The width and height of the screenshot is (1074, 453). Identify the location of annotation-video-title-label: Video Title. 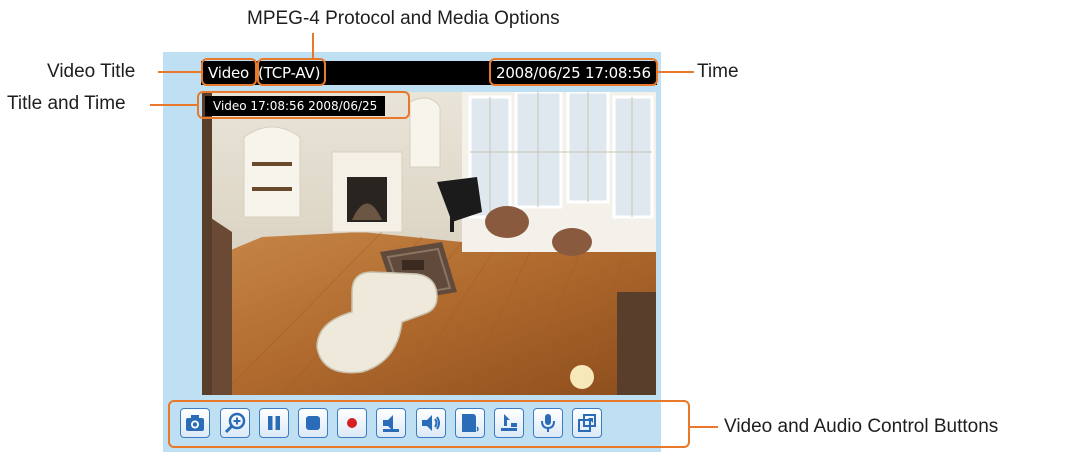
(91, 71).